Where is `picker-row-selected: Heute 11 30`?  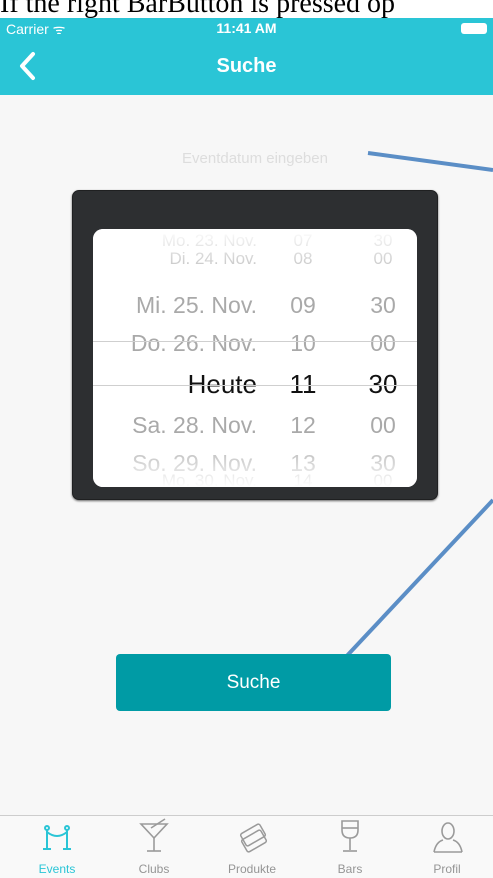
picker-row-selected: Heute 11 30 is located at coordinates (255, 384).